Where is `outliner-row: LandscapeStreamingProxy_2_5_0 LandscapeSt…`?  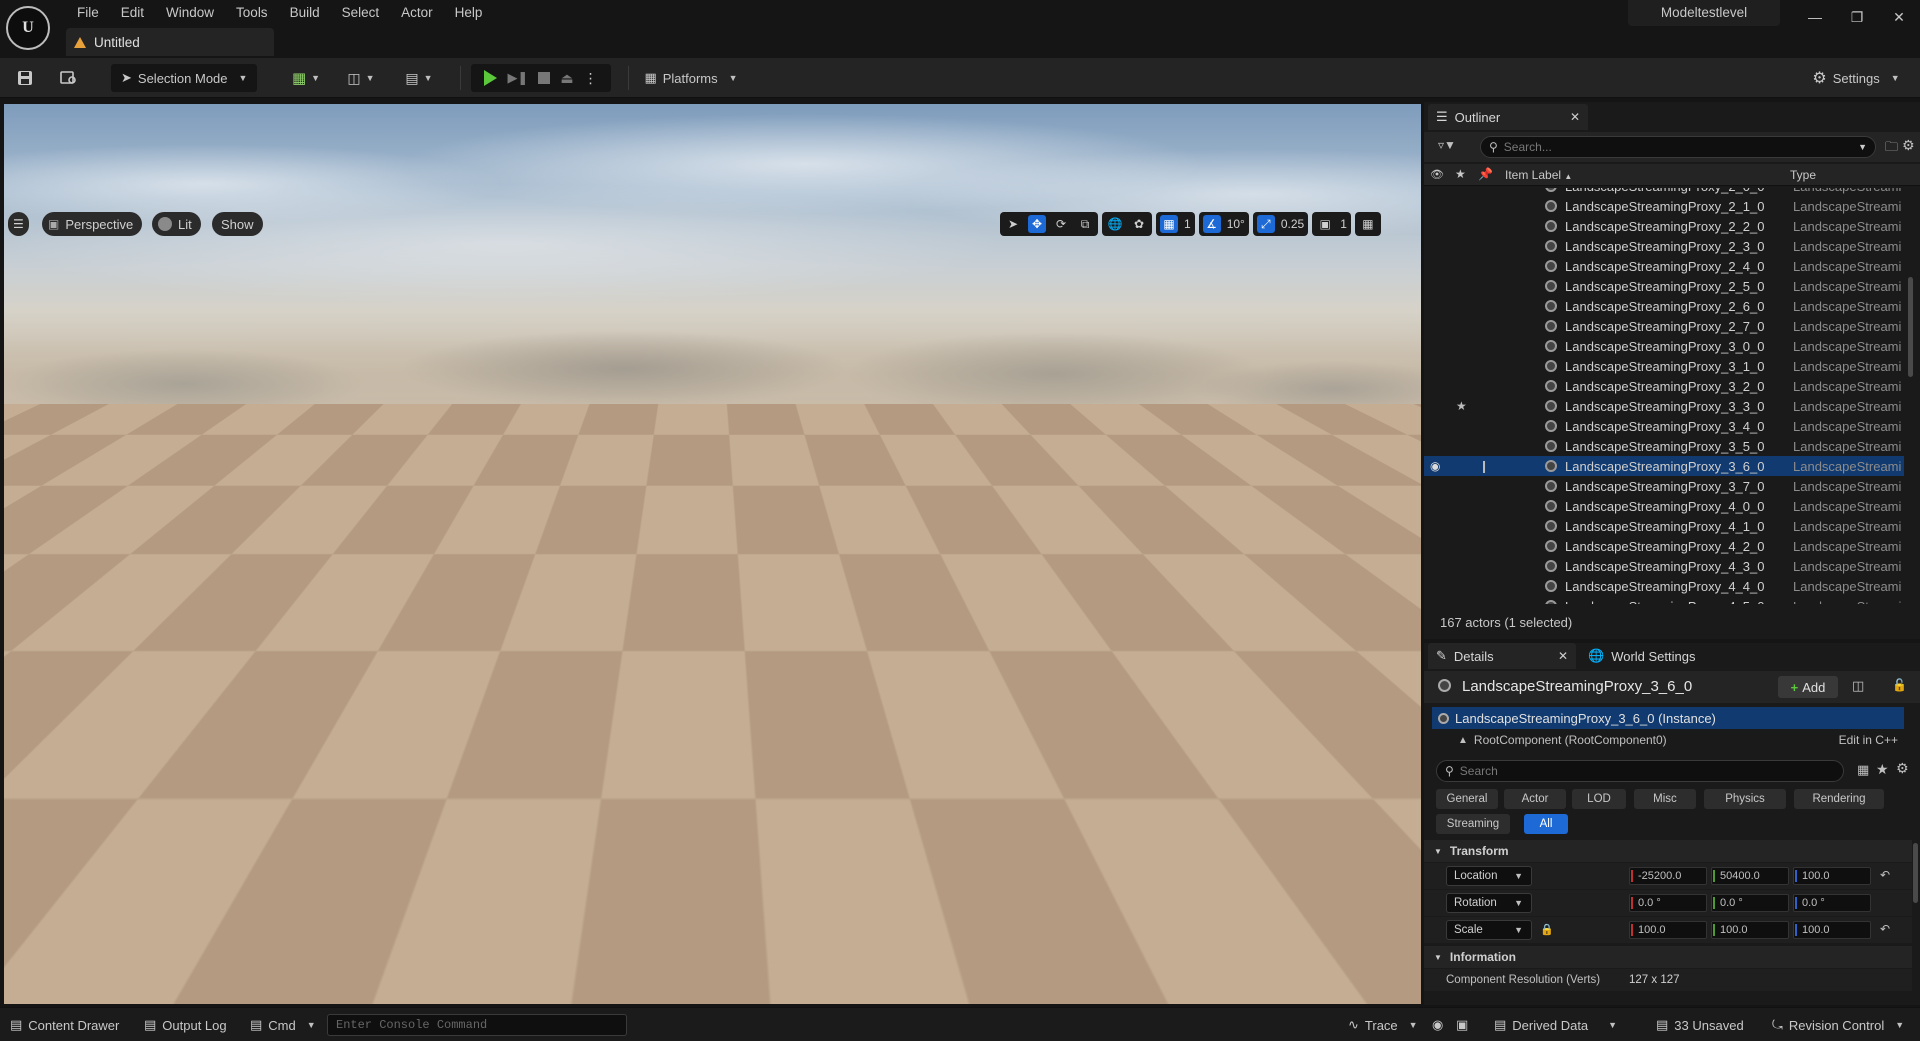 outliner-row: LandscapeStreamingProxy_2_5_0 LandscapeSt… is located at coordinates (1664, 286).